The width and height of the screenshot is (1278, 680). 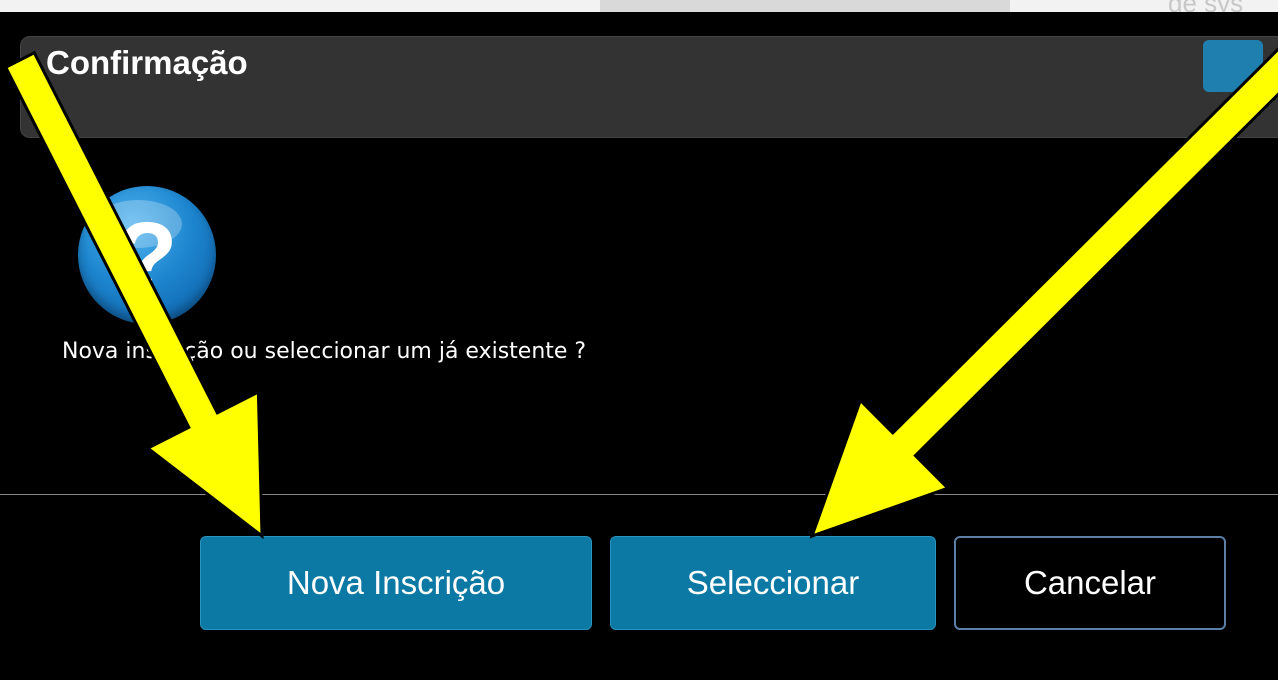 I want to click on dialog-title: Confirmação, so click(x=147, y=62).